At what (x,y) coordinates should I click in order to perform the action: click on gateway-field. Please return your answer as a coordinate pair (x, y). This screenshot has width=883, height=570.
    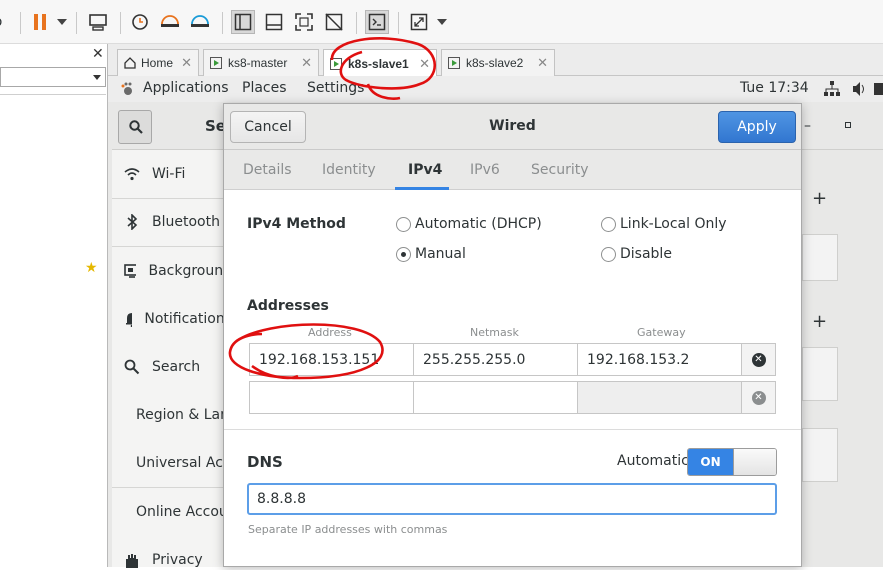
    Looking at the image, I should click on (659, 397).